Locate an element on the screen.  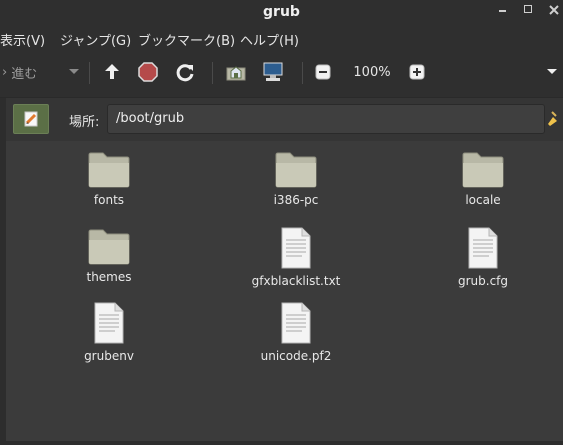
window-title: grub is located at coordinates (281, 12).